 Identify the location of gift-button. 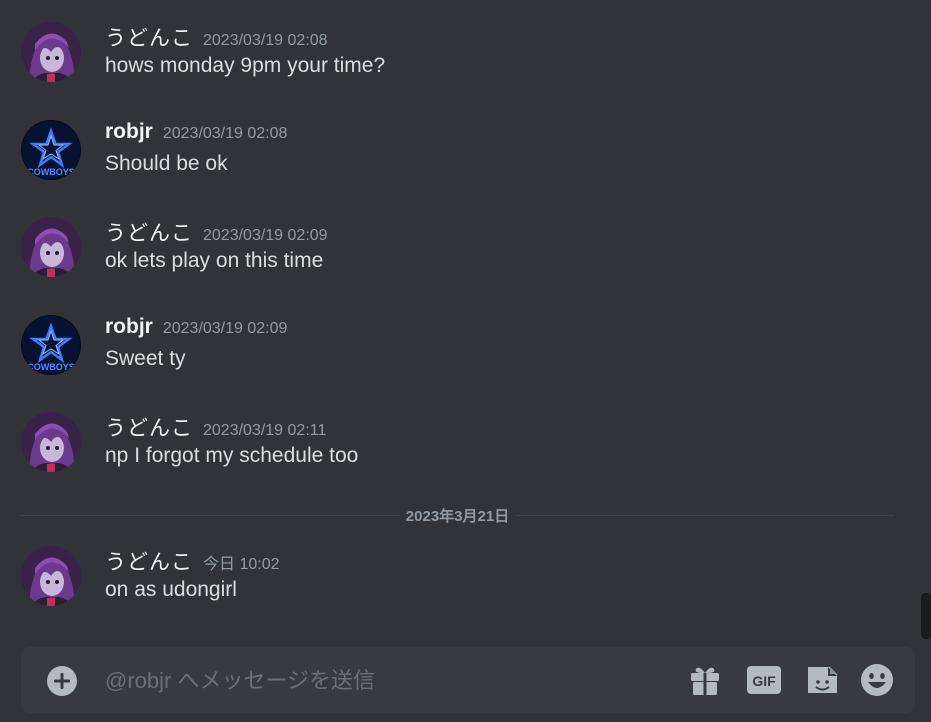
(705, 680).